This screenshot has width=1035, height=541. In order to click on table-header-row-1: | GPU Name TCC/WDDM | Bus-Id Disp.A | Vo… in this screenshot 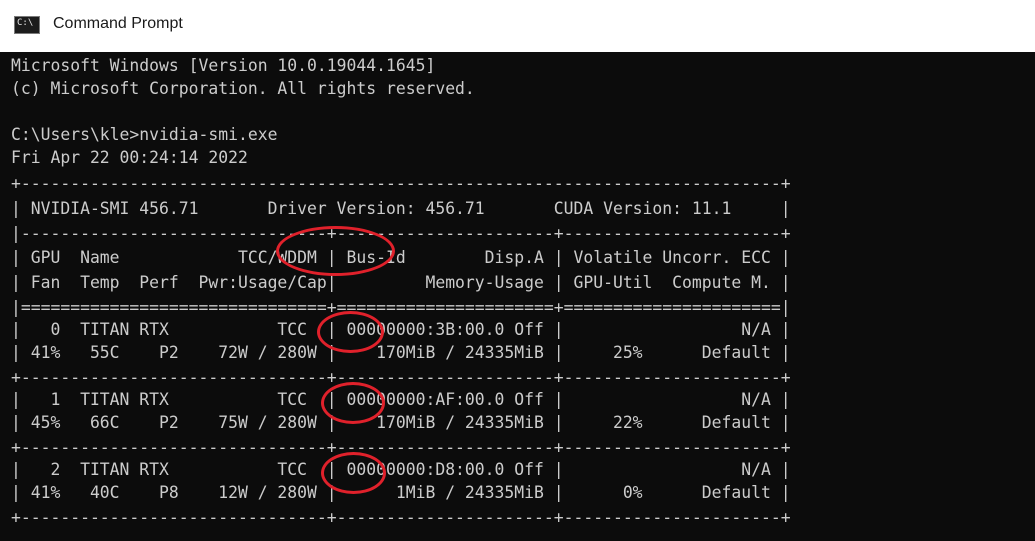, I will do `click(401, 257)`.